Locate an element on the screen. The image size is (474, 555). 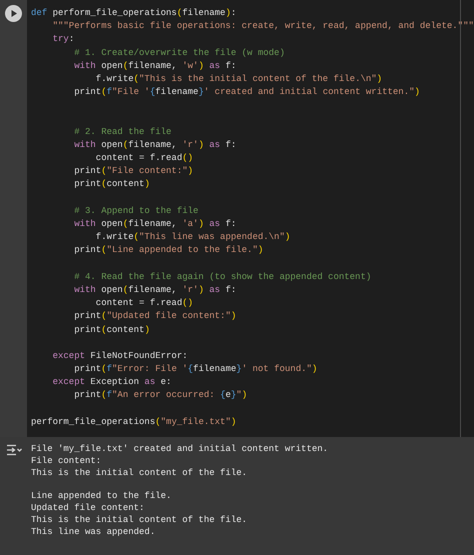
code-line: print("Line appended to the file.") is located at coordinates (168, 251).